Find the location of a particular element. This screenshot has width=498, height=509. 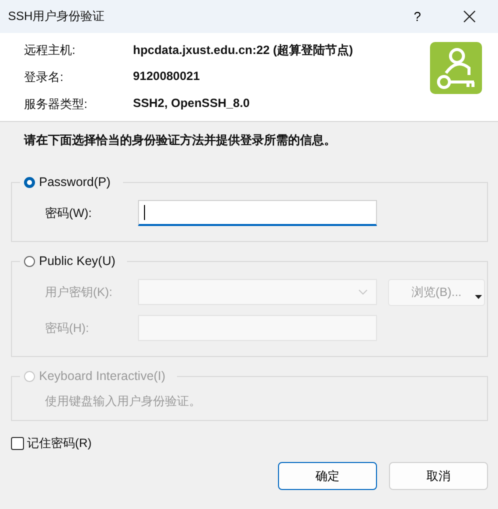

chevron-down-icon is located at coordinates (363, 292).